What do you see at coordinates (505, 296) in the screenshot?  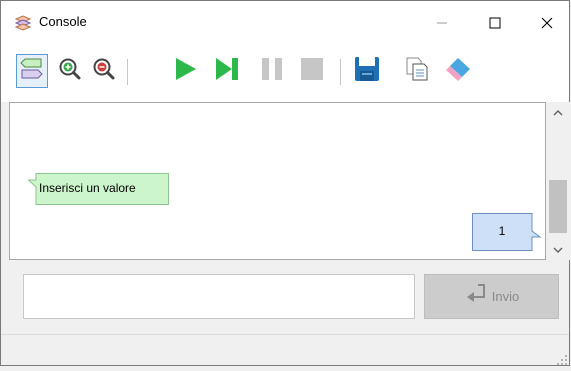 I see `send-button-label: Invio` at bounding box center [505, 296].